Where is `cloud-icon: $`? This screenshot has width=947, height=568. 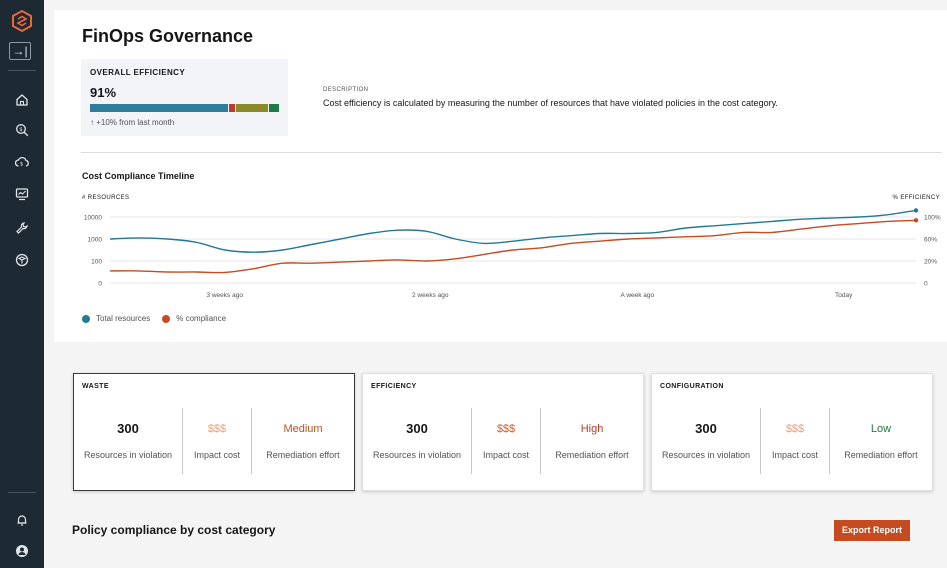 cloud-icon: $ is located at coordinates (22, 162).